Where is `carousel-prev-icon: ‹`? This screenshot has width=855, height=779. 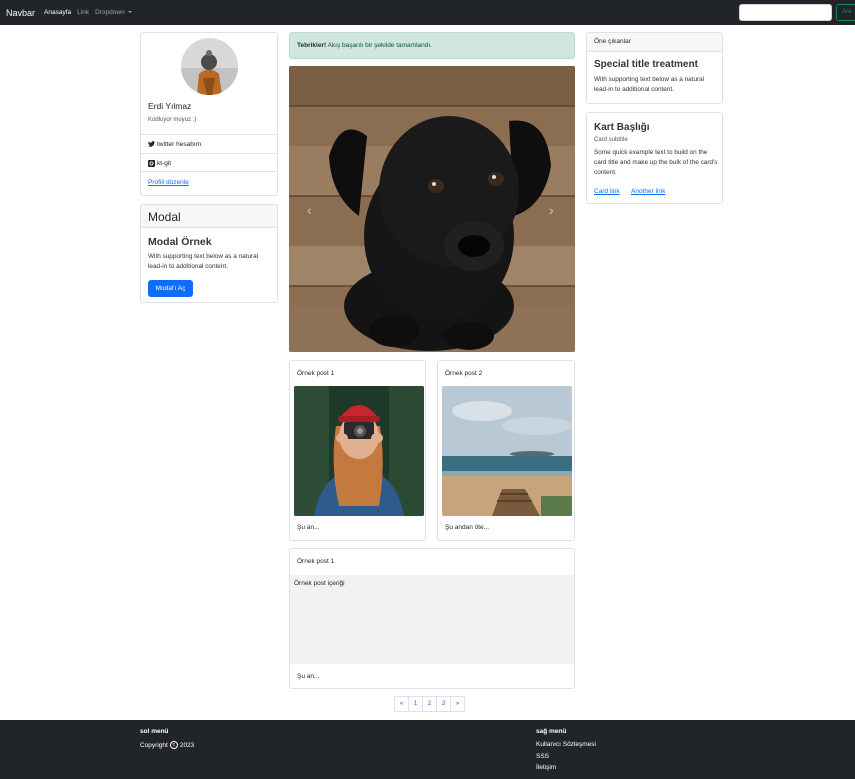
carousel-prev-icon: ‹ is located at coordinates (309, 210).